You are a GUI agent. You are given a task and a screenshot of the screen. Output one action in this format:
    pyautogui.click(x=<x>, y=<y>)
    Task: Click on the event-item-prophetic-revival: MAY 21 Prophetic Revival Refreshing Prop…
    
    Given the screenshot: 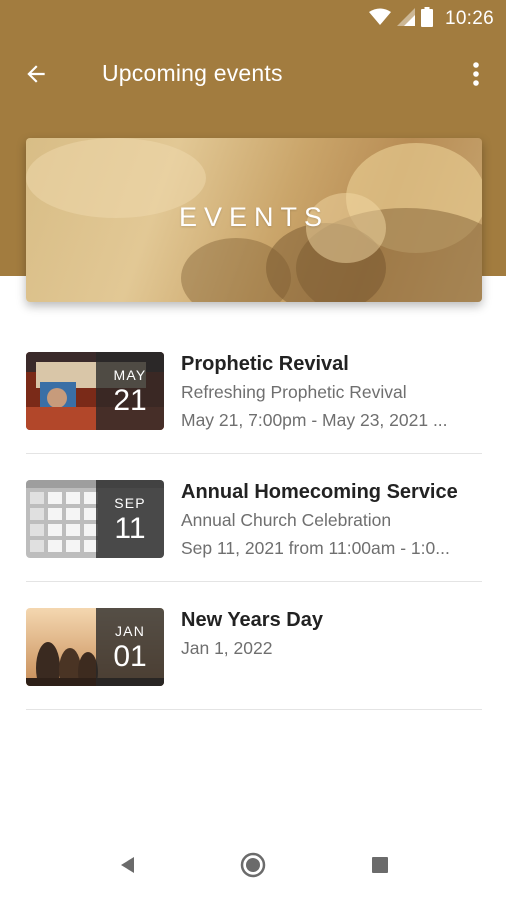 What is the action you would take?
    pyautogui.click(x=254, y=390)
    